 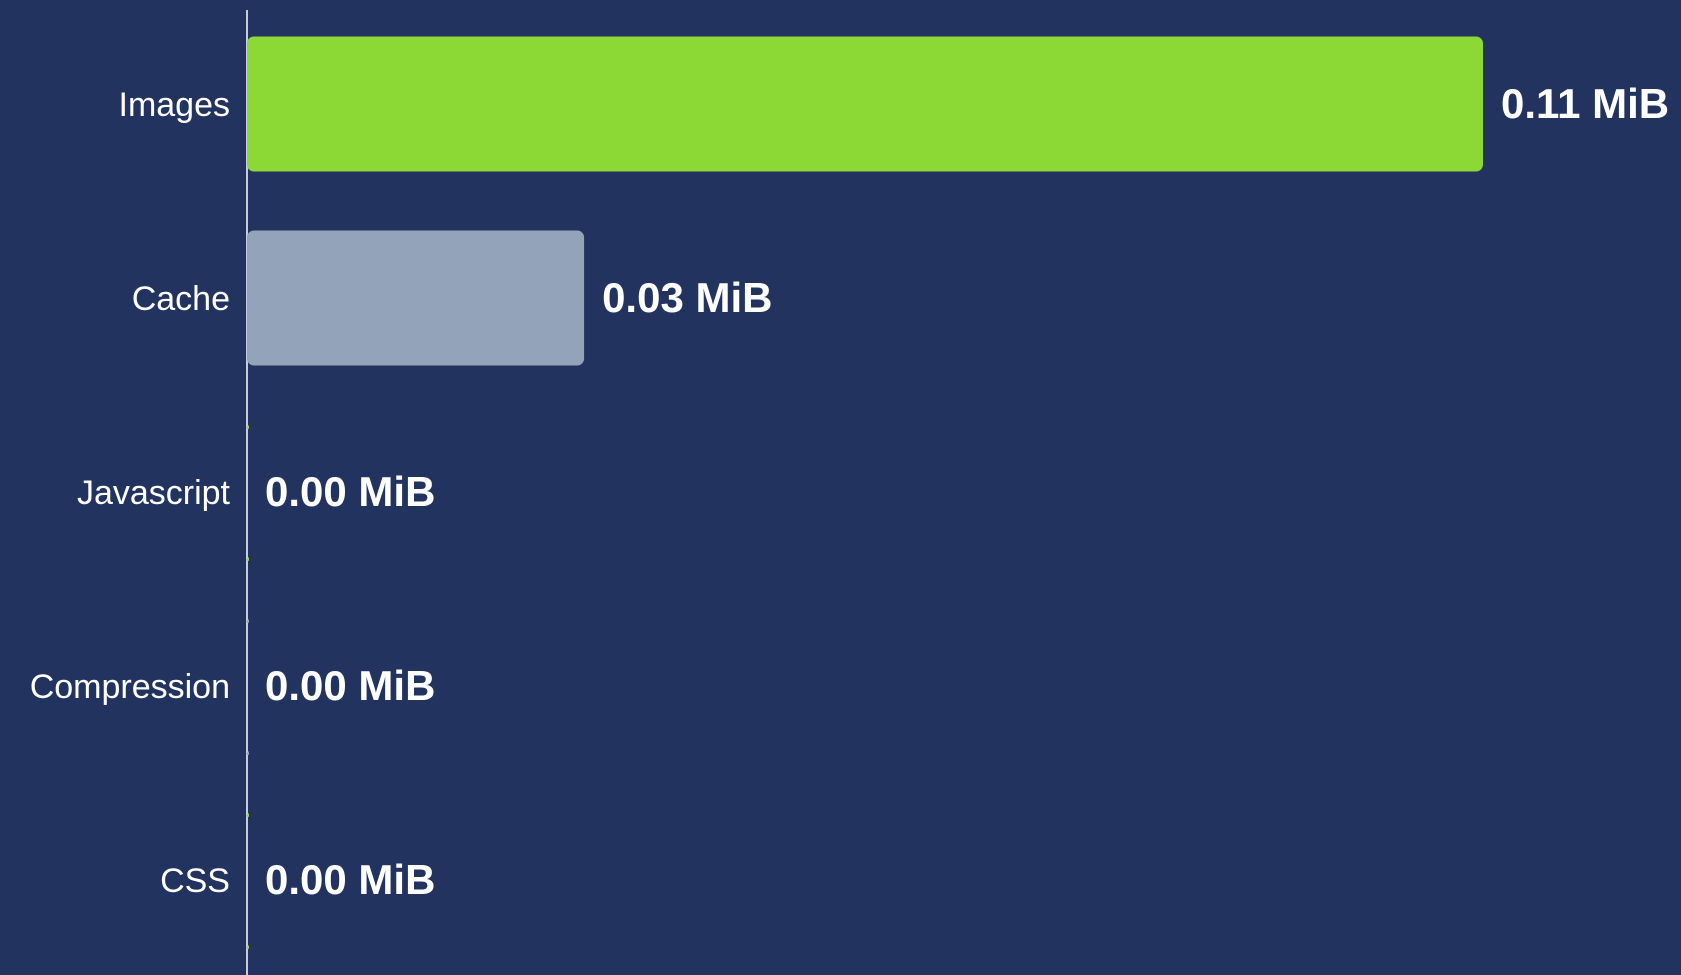 What do you see at coordinates (416, 298) in the screenshot?
I see `bar-cache` at bounding box center [416, 298].